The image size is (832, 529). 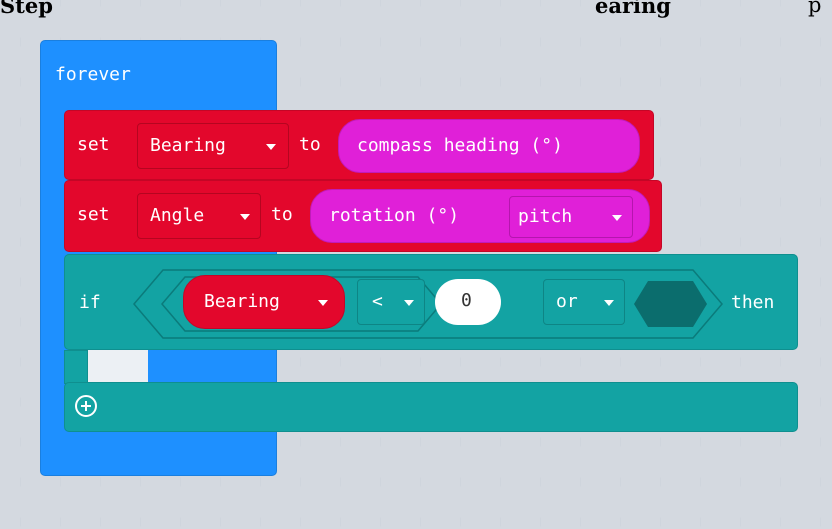 I want to click on bearing-reporter: Bearing, so click(x=264, y=302).